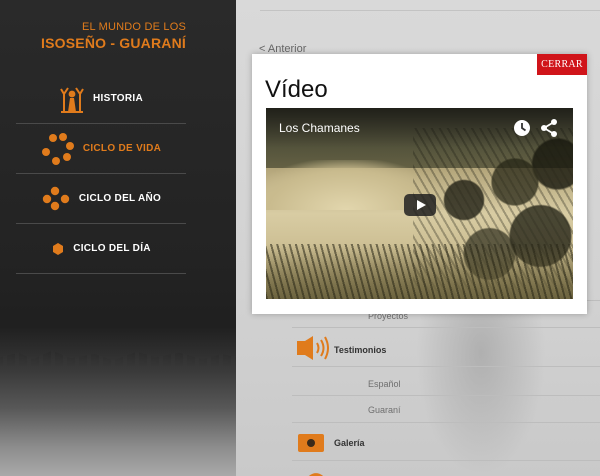 The width and height of the screenshot is (600, 476). I want to click on subnav-testimonios: Testimonios, so click(360, 350).